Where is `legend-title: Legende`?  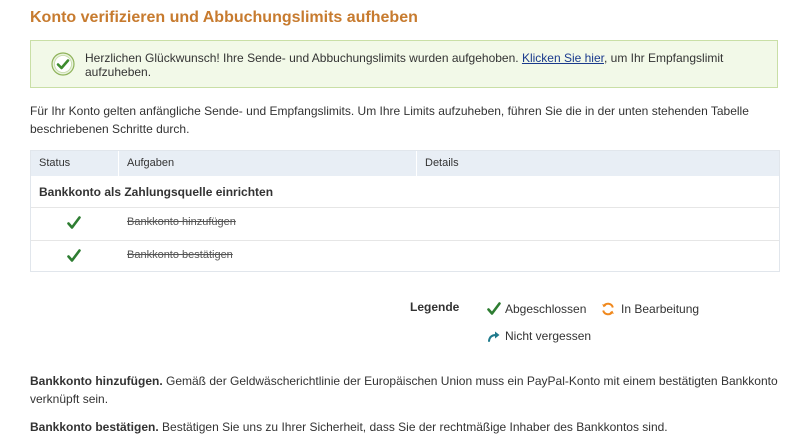 legend-title: Legende is located at coordinates (435, 307).